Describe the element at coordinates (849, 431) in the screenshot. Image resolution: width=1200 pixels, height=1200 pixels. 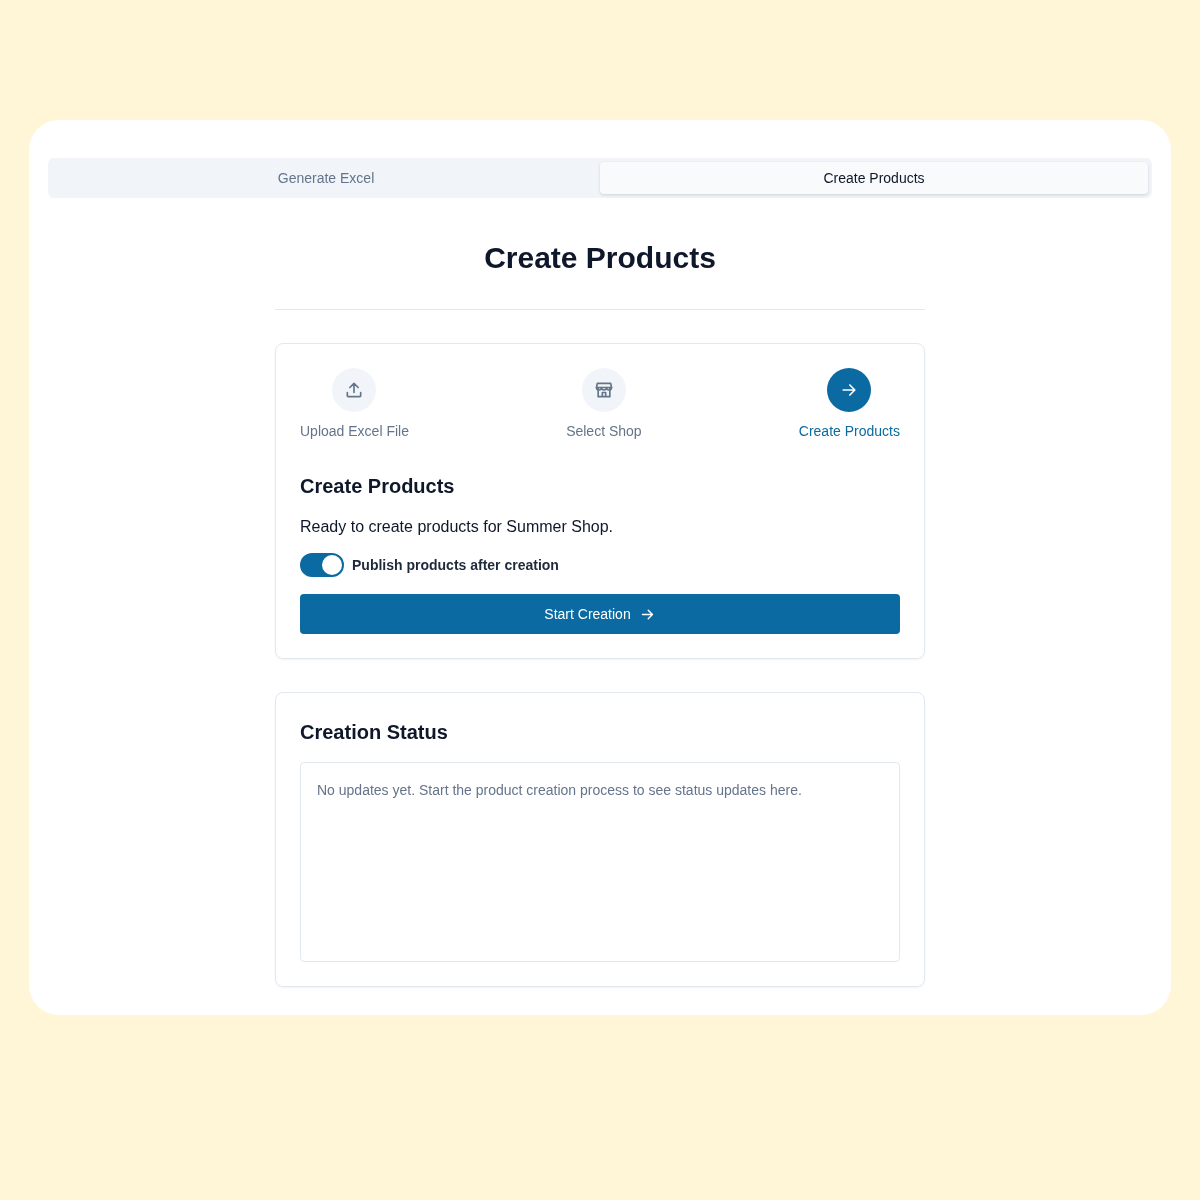
I see `step-label: Create Products` at that location.